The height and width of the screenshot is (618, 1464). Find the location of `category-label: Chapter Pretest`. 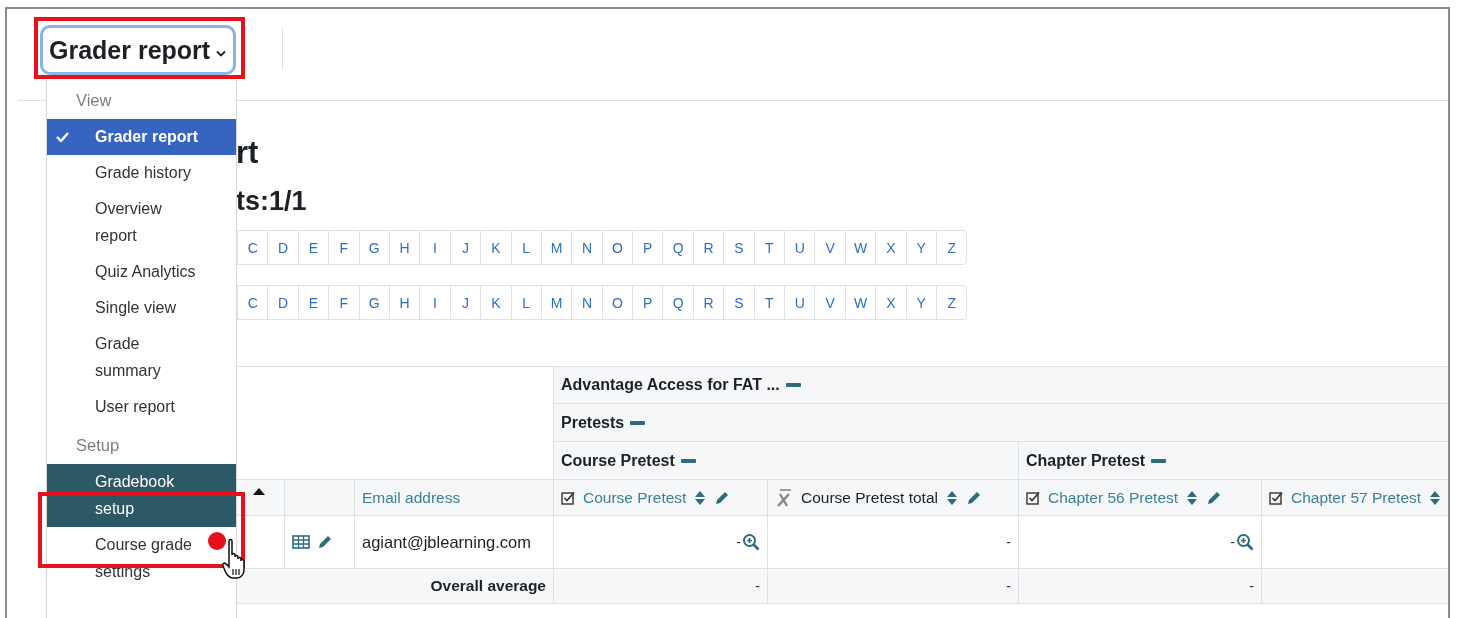

category-label: Chapter Pretest is located at coordinates (1086, 460).